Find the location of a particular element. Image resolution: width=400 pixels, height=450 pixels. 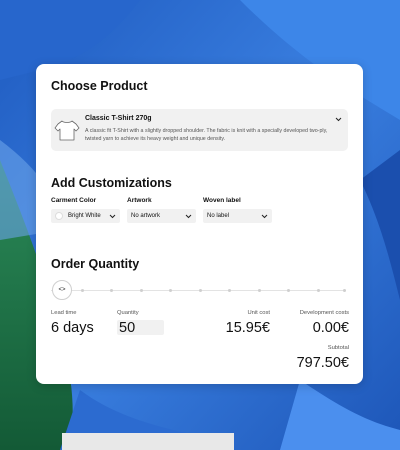

color-swatch is located at coordinates (59, 216).